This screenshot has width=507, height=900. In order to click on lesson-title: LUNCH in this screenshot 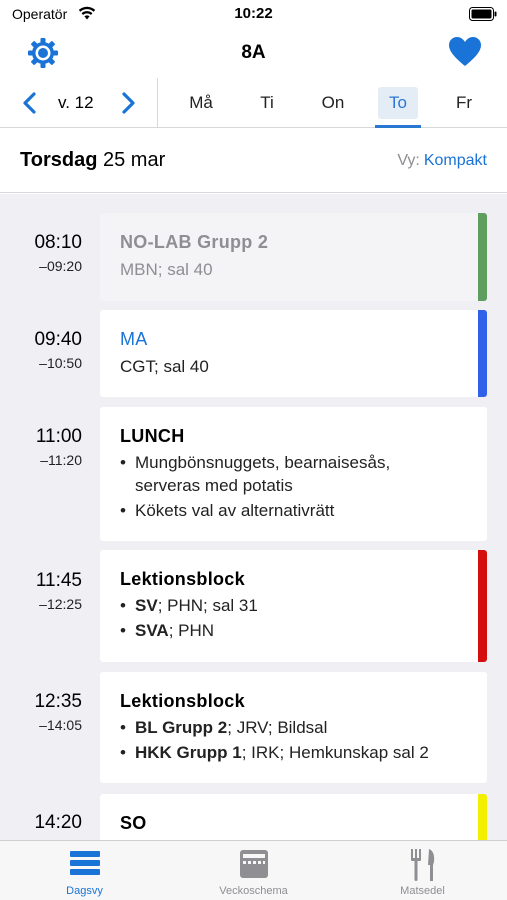, I will do `click(152, 436)`.